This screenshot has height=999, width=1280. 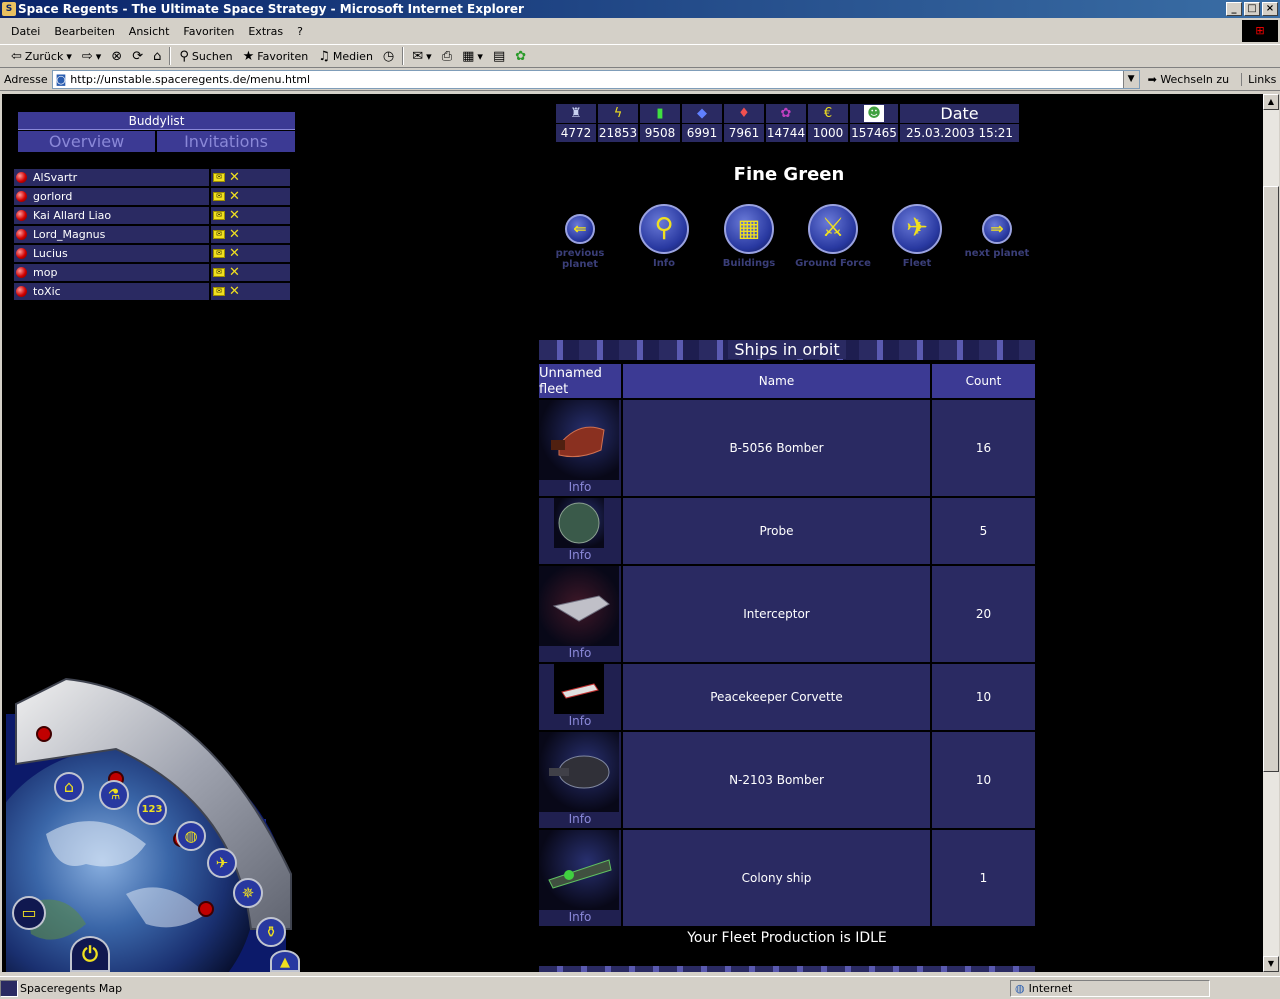 I want to click on edit-button: ▦ ▾, so click(x=472, y=56).